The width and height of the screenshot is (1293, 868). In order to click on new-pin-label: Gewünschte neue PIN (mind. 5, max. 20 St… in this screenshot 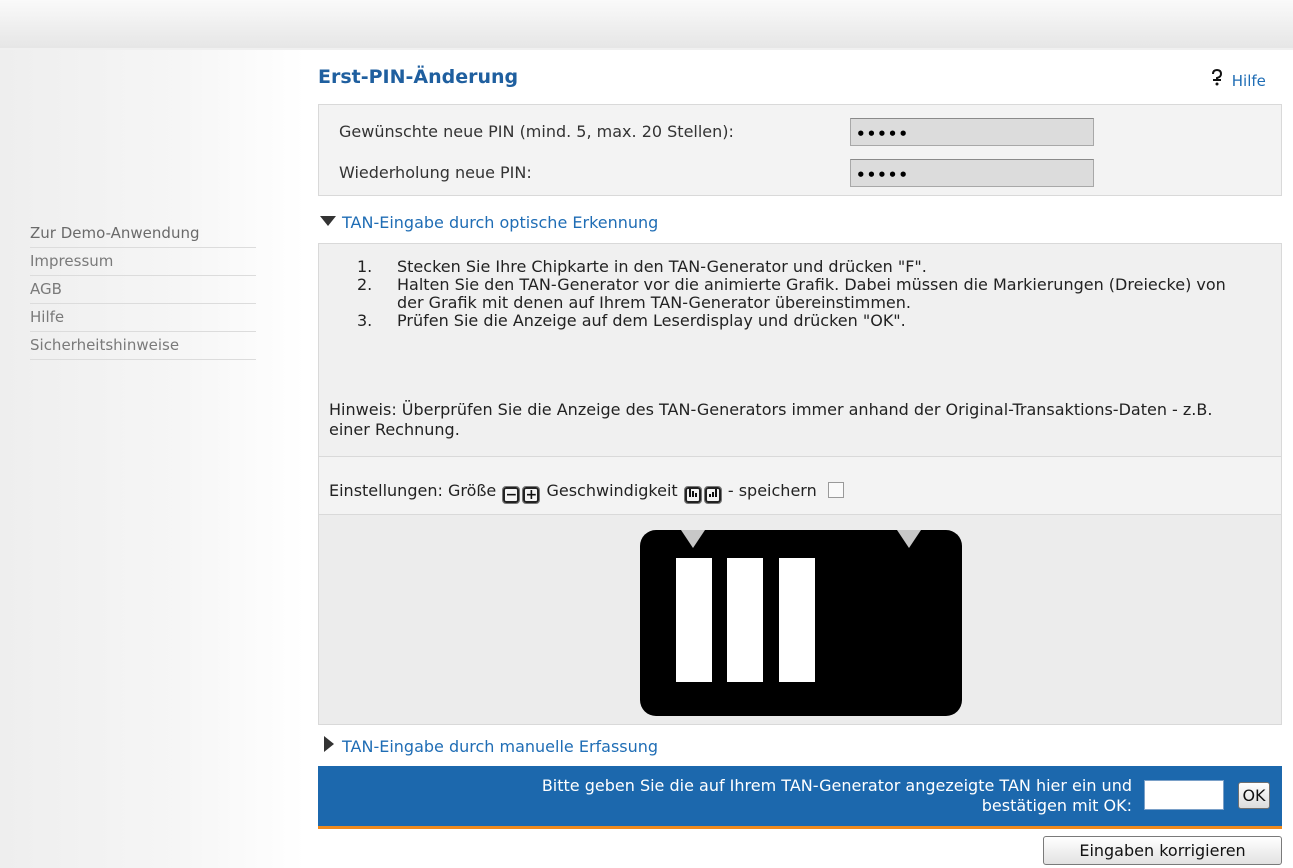, I will do `click(536, 131)`.